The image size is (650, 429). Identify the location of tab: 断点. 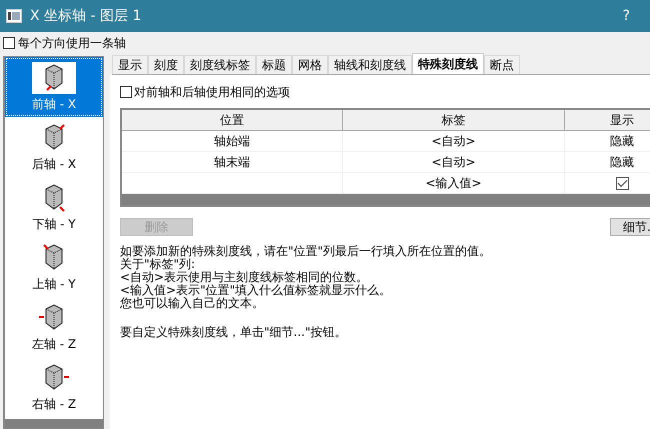
(502, 64).